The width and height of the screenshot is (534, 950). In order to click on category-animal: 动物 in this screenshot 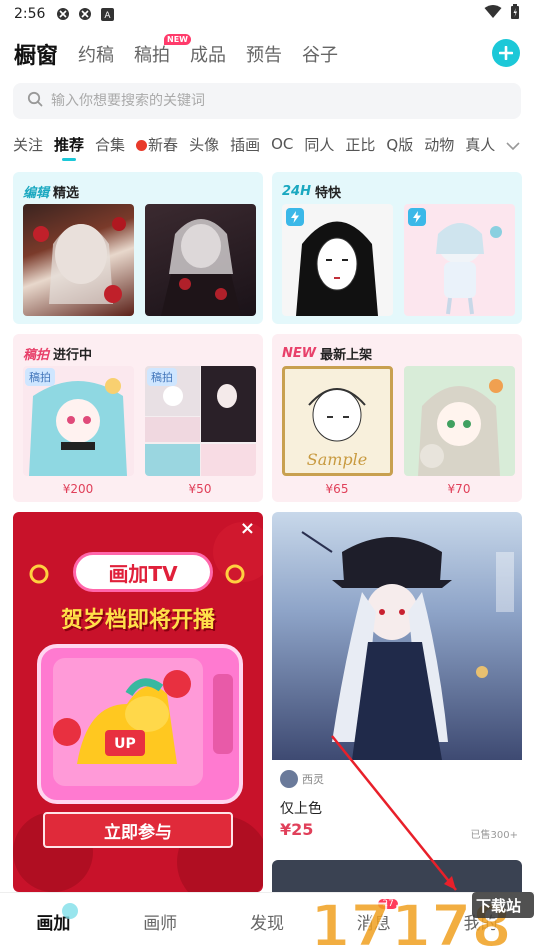, I will do `click(439, 144)`.